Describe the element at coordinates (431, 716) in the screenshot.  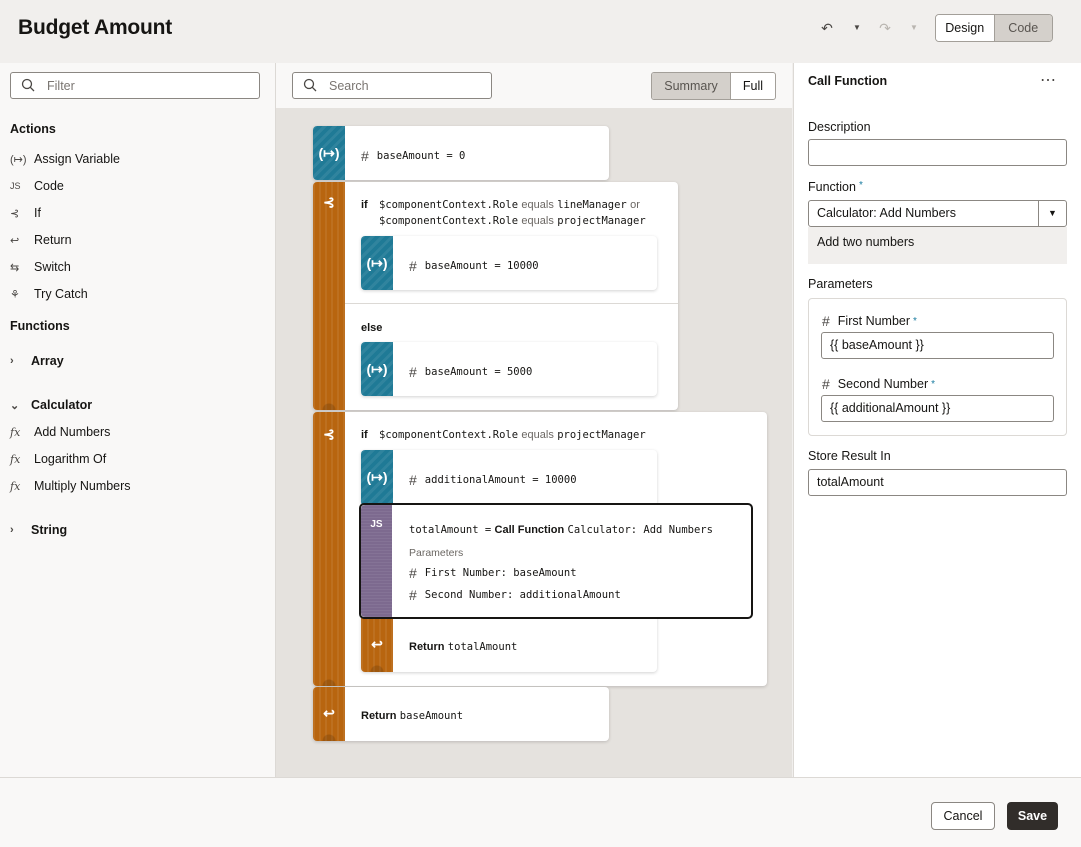
I see `return-value: baseAmount` at that location.